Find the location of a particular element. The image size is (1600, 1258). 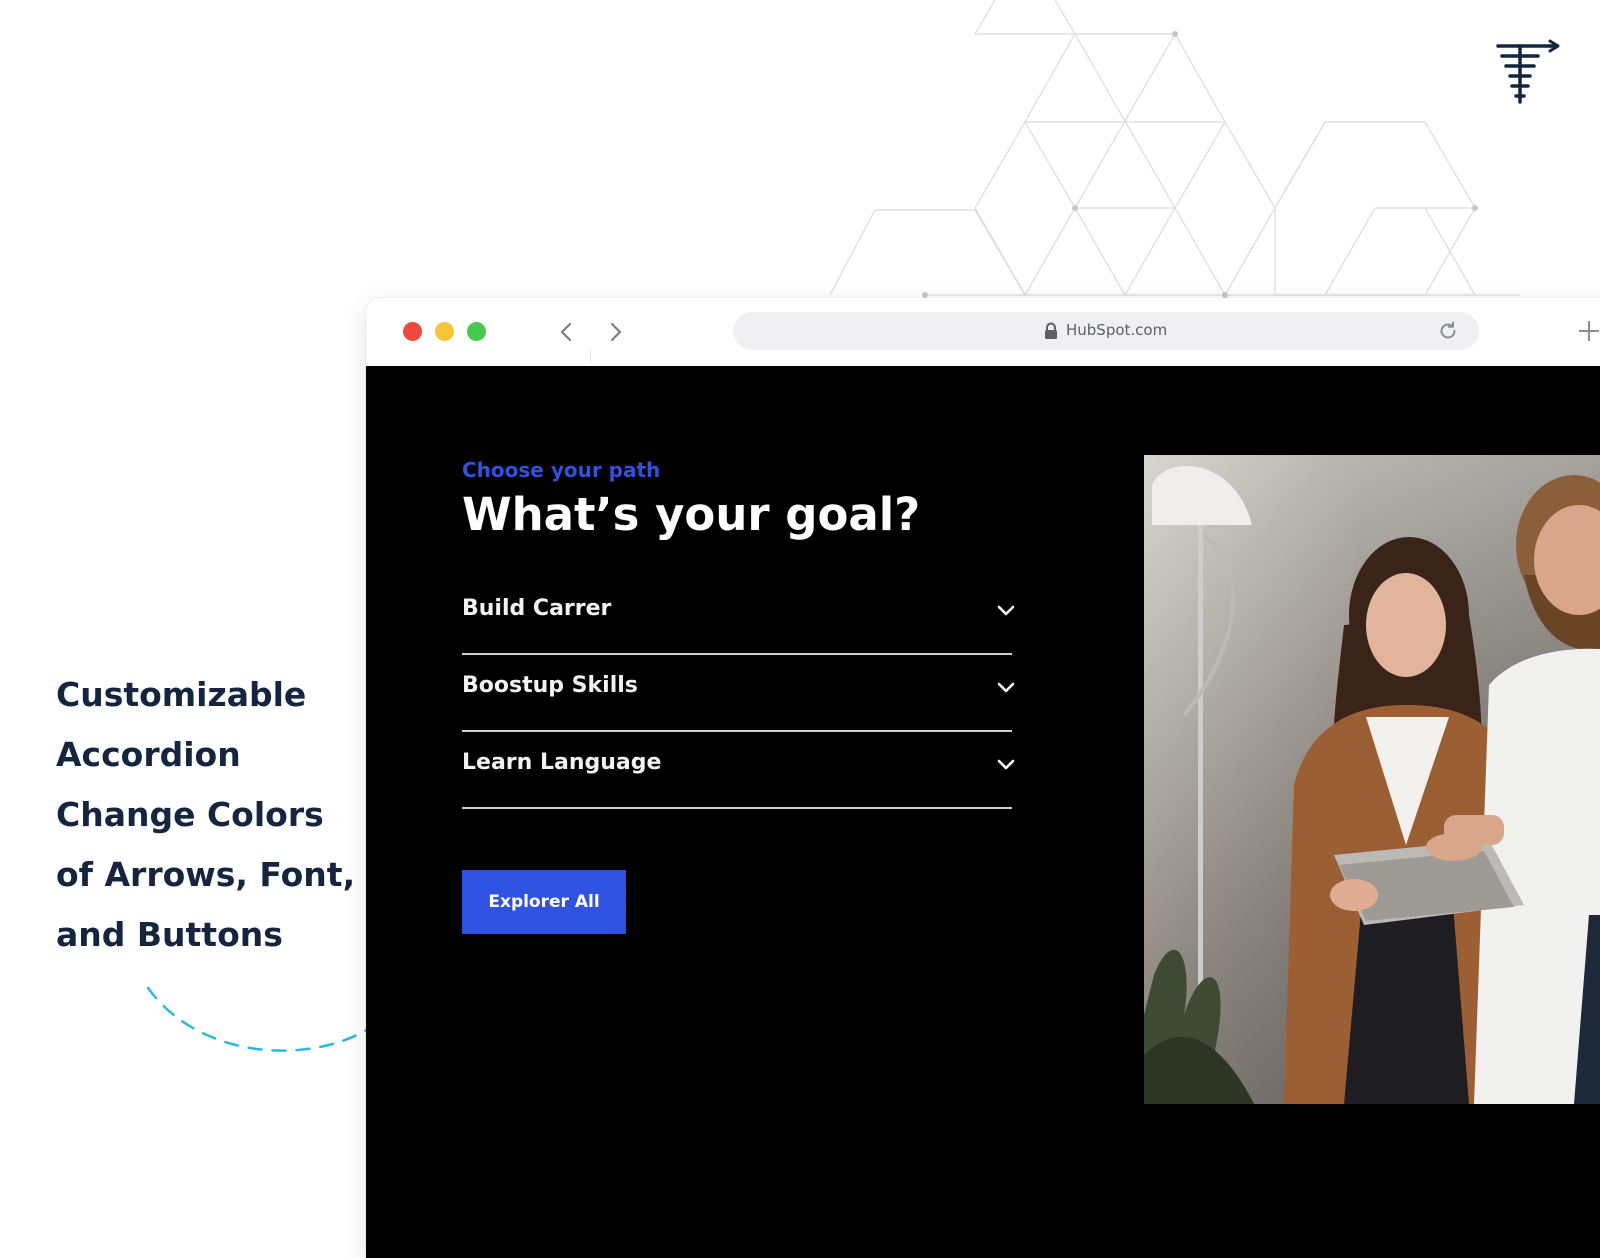

url-text: HubSpot.com is located at coordinates (1117, 330).